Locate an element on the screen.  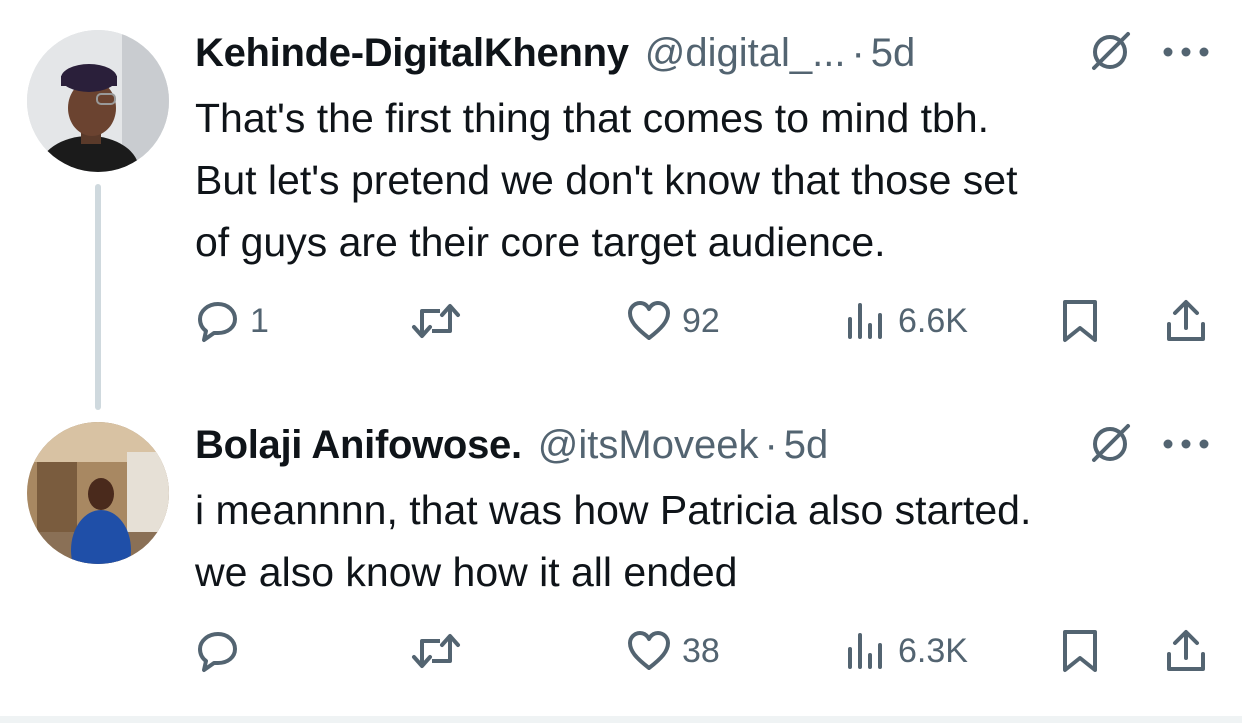
reply-button is located at coordinates (223, 651).